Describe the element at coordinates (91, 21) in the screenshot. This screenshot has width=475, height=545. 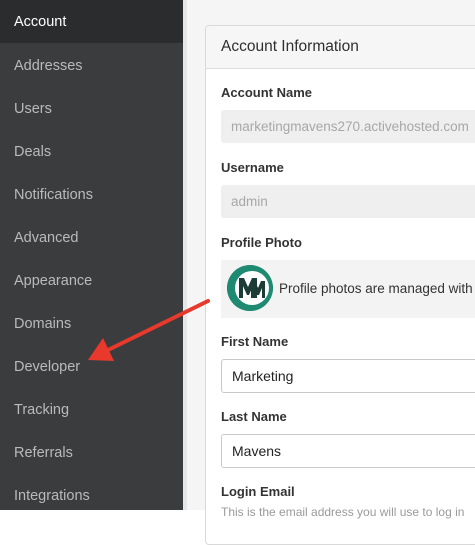
I see `sidebar-item-account: Account` at that location.